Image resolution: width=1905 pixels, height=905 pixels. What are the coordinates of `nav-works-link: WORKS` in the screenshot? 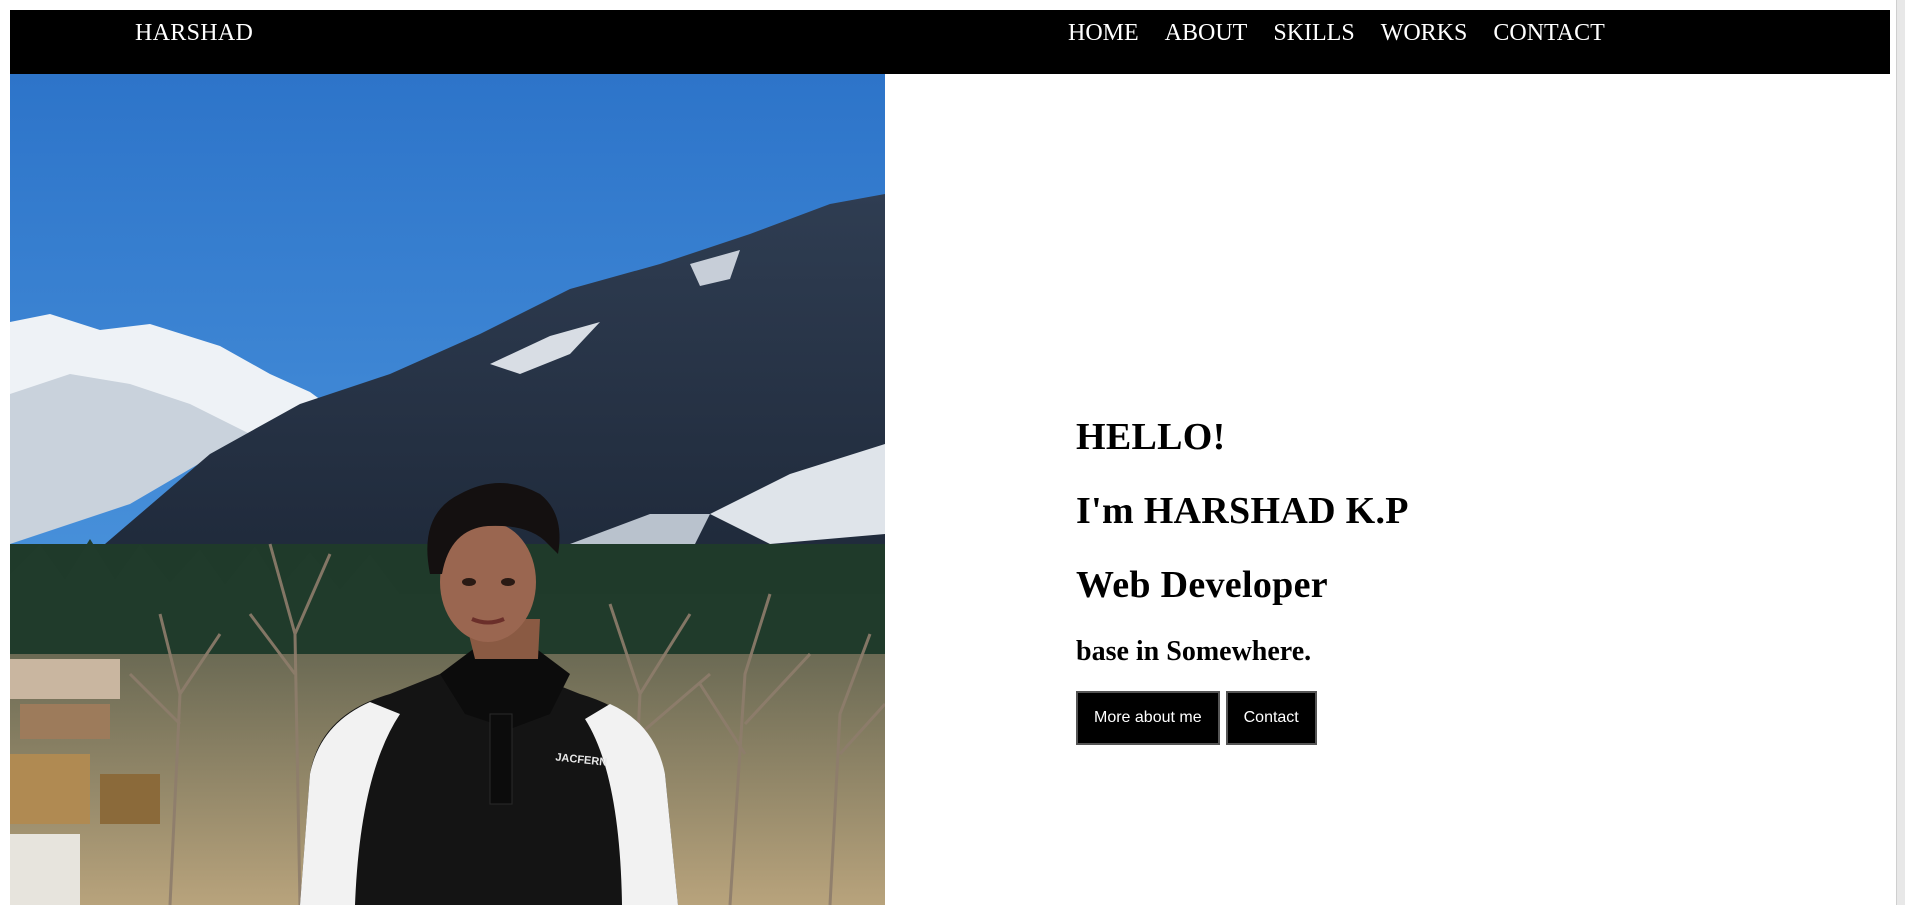 It's located at (1424, 33).